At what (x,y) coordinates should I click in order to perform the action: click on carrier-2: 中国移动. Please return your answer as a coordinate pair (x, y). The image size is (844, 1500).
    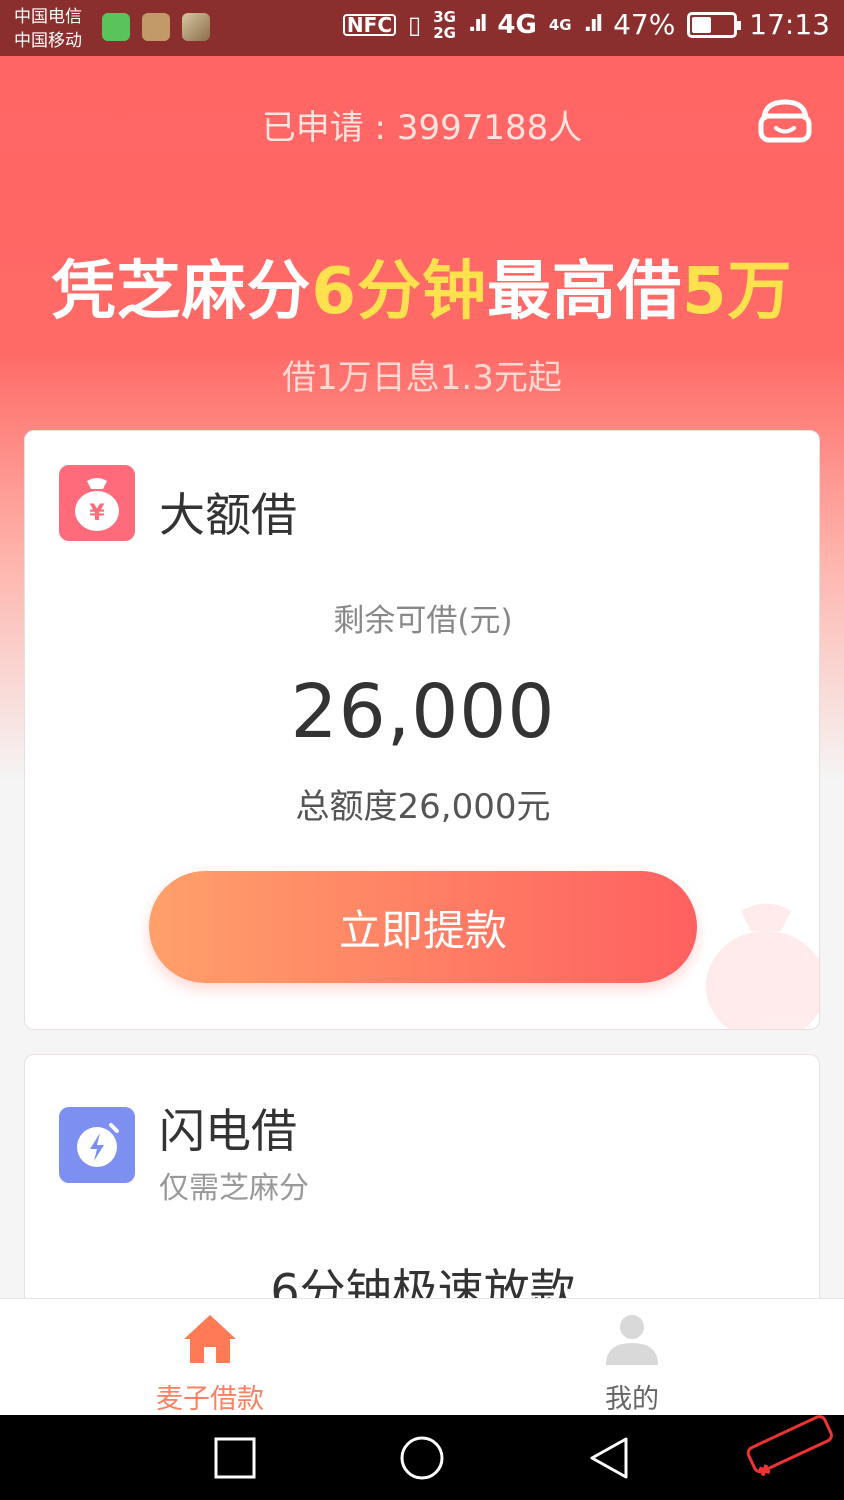
    Looking at the image, I should click on (48, 41).